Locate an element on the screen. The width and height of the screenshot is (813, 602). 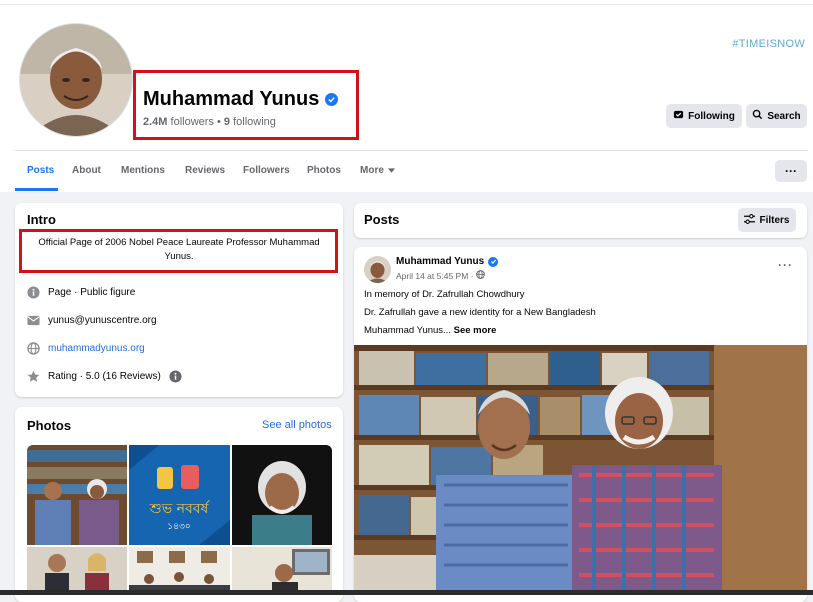
following-count: 9 is located at coordinates (227, 122).